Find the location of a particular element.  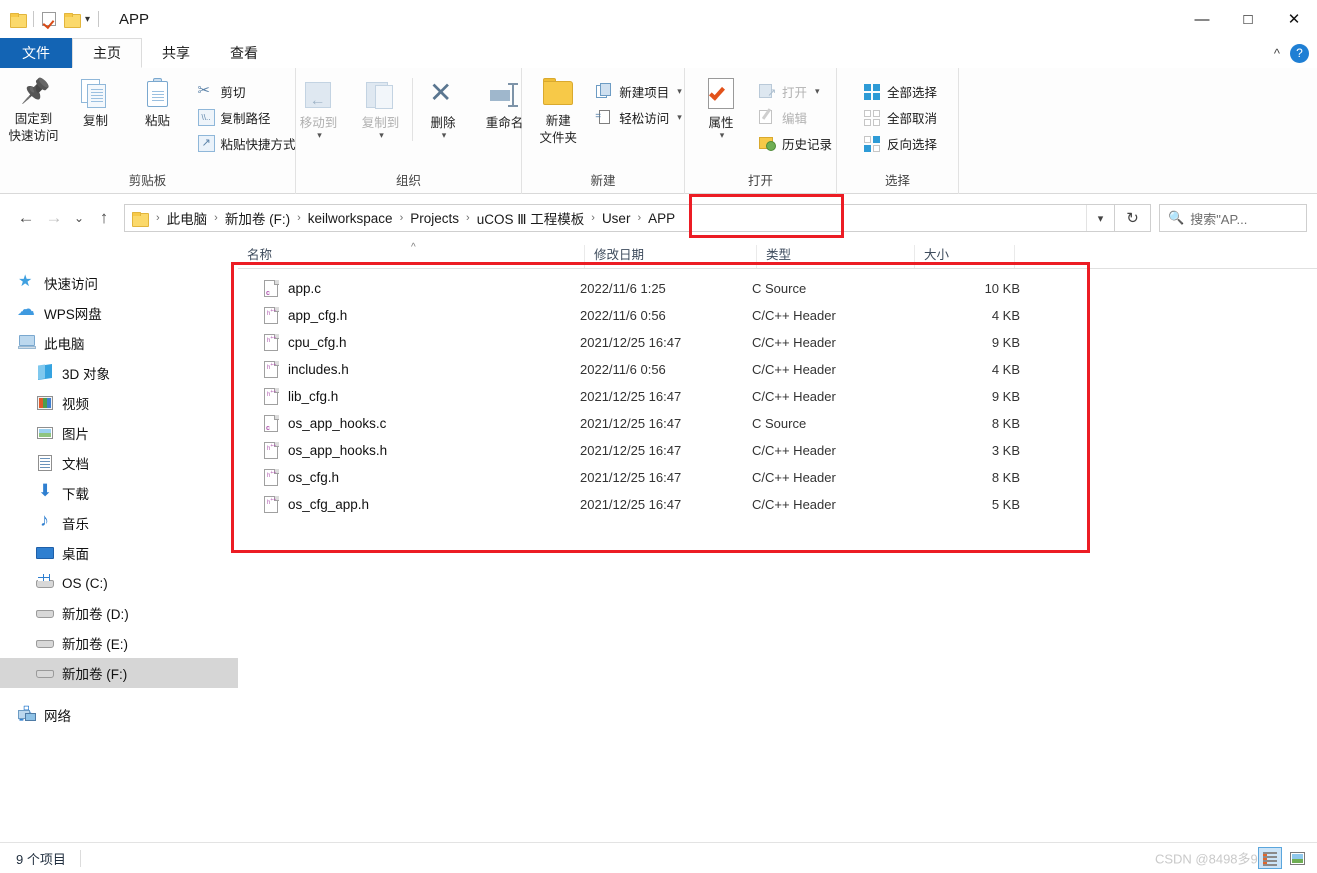

tab-view: 查看 is located at coordinates (244, 53).